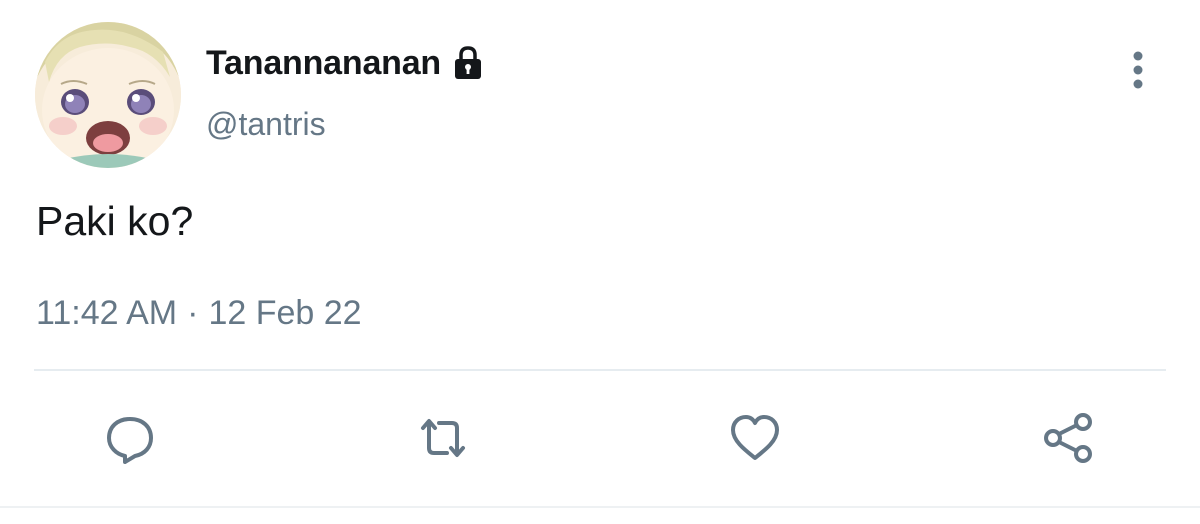  What do you see at coordinates (600, 507) in the screenshot?
I see `bottom-divider` at bounding box center [600, 507].